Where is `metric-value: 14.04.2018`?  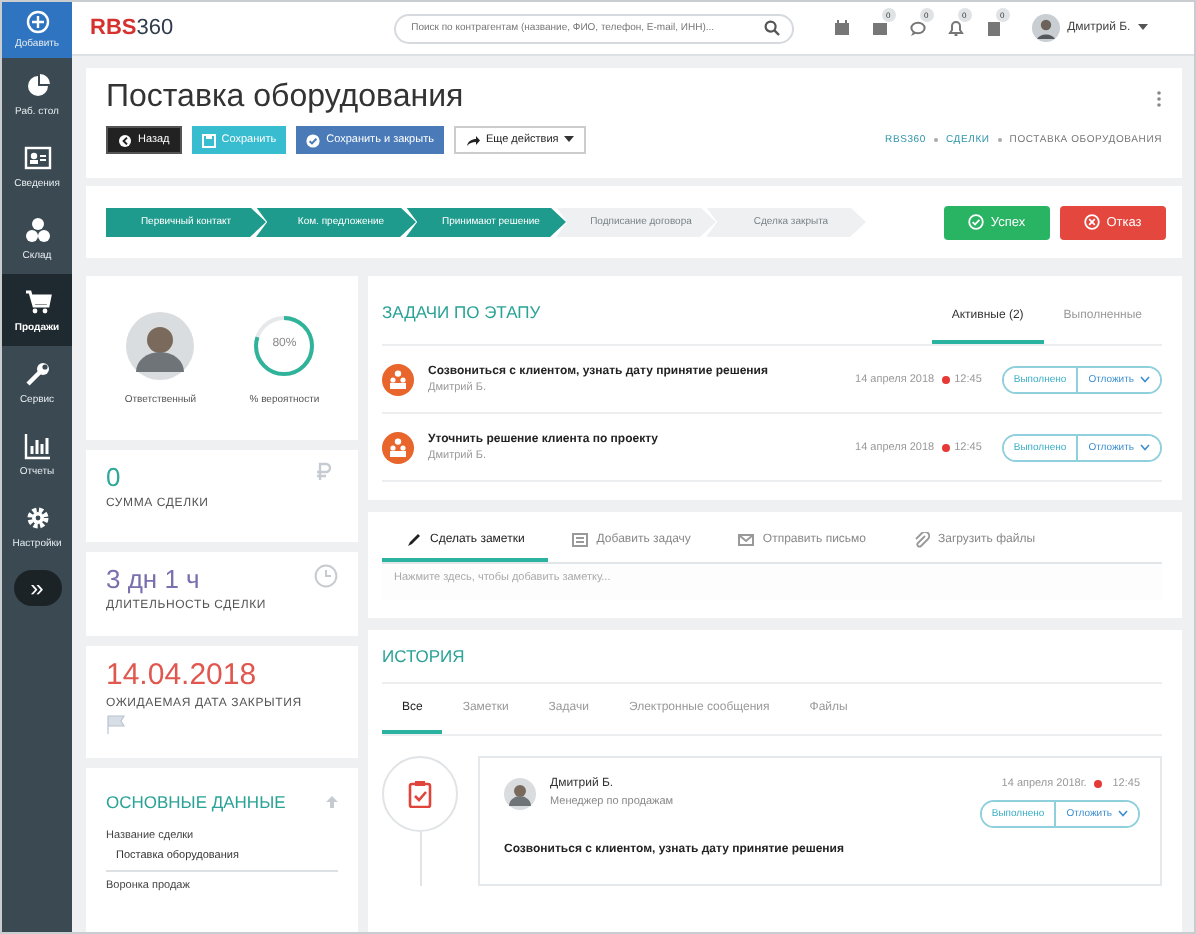 metric-value: 14.04.2018 is located at coordinates (181, 675).